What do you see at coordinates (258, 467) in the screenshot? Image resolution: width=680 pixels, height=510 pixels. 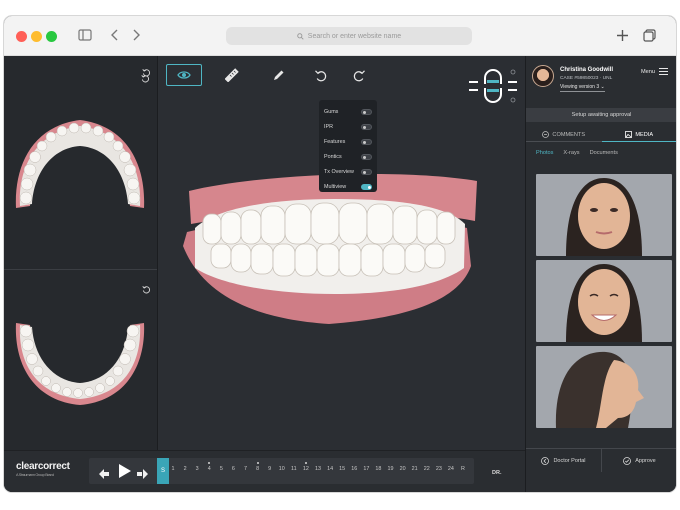 I see `stage-tick: 8` at bounding box center [258, 467].